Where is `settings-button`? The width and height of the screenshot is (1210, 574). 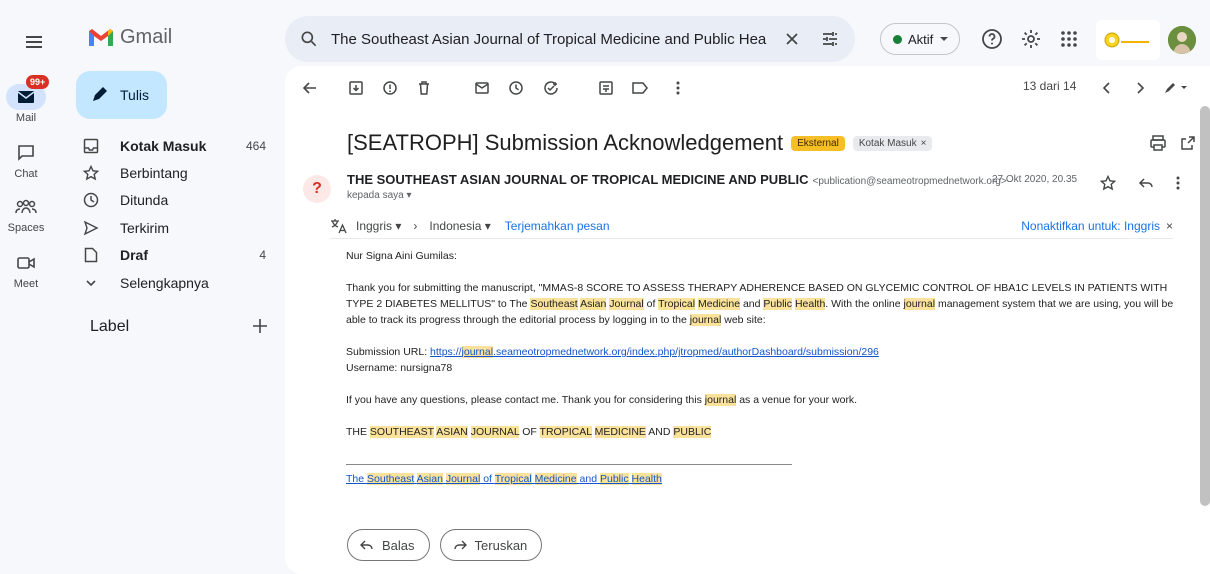
settings-button is located at coordinates (1031, 39).